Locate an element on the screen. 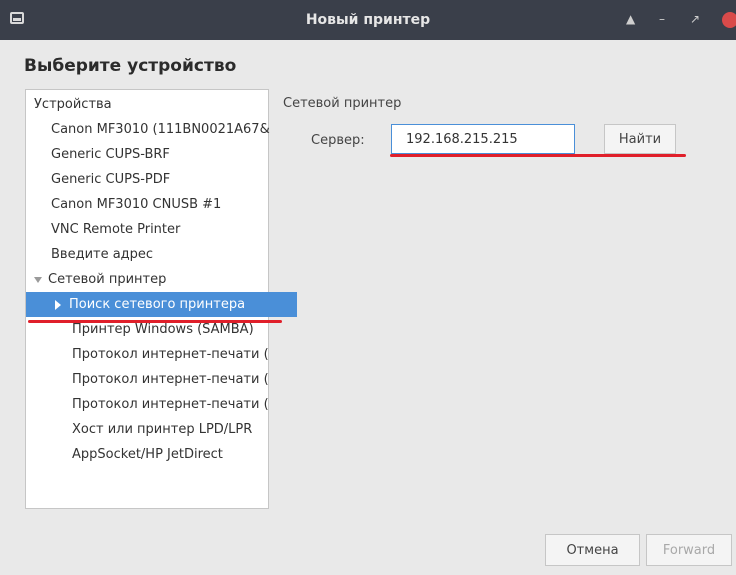  tree-item-label: Введите адрес is located at coordinates (102, 254).